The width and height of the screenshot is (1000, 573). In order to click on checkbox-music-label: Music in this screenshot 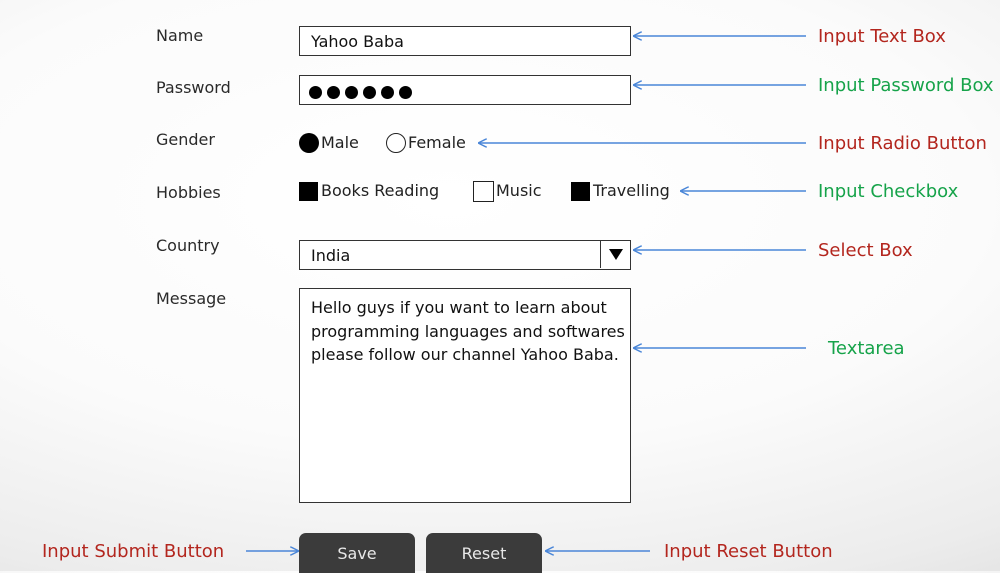, I will do `click(519, 190)`.